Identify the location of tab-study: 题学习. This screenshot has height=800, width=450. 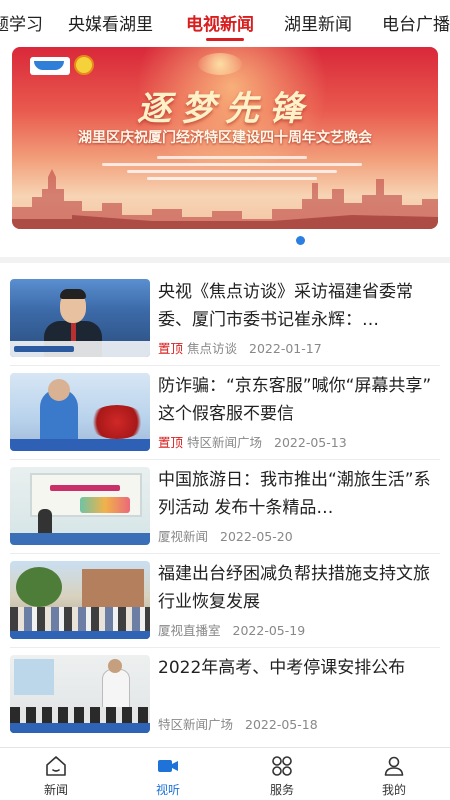
(21, 22).